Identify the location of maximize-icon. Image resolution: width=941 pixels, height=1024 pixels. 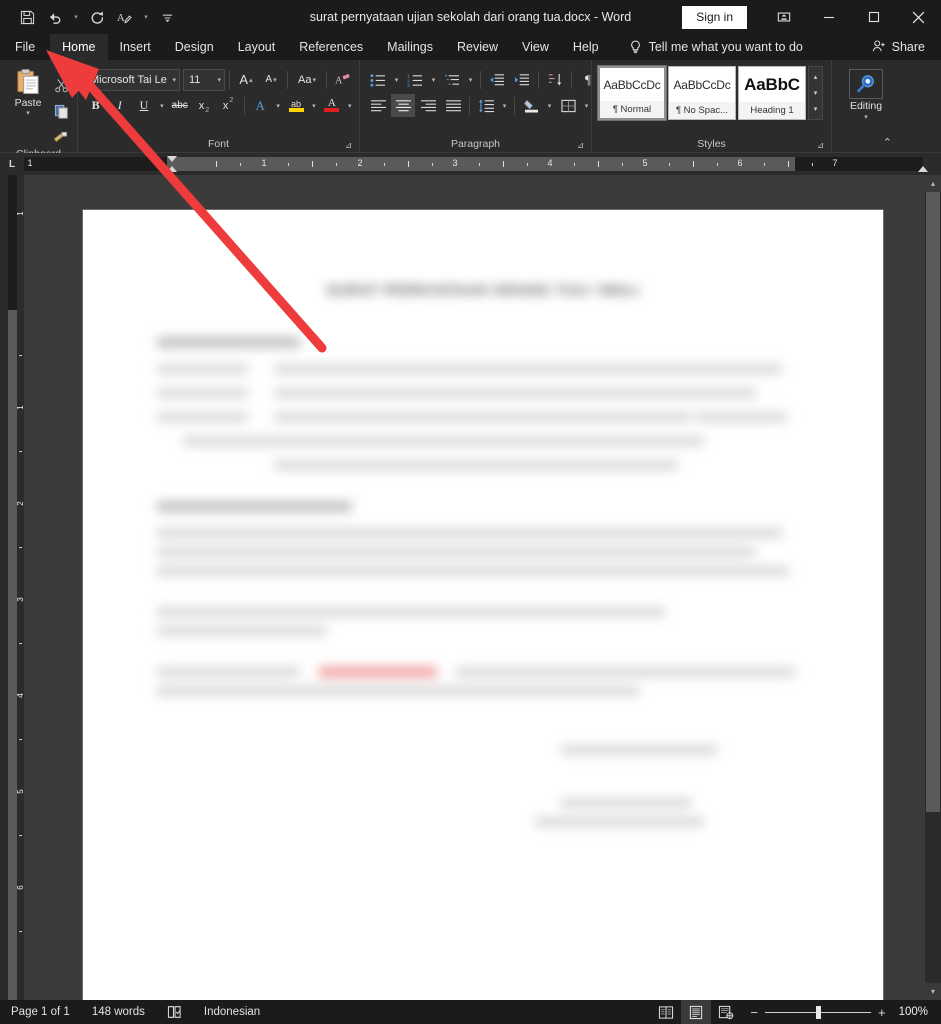
(873, 17).